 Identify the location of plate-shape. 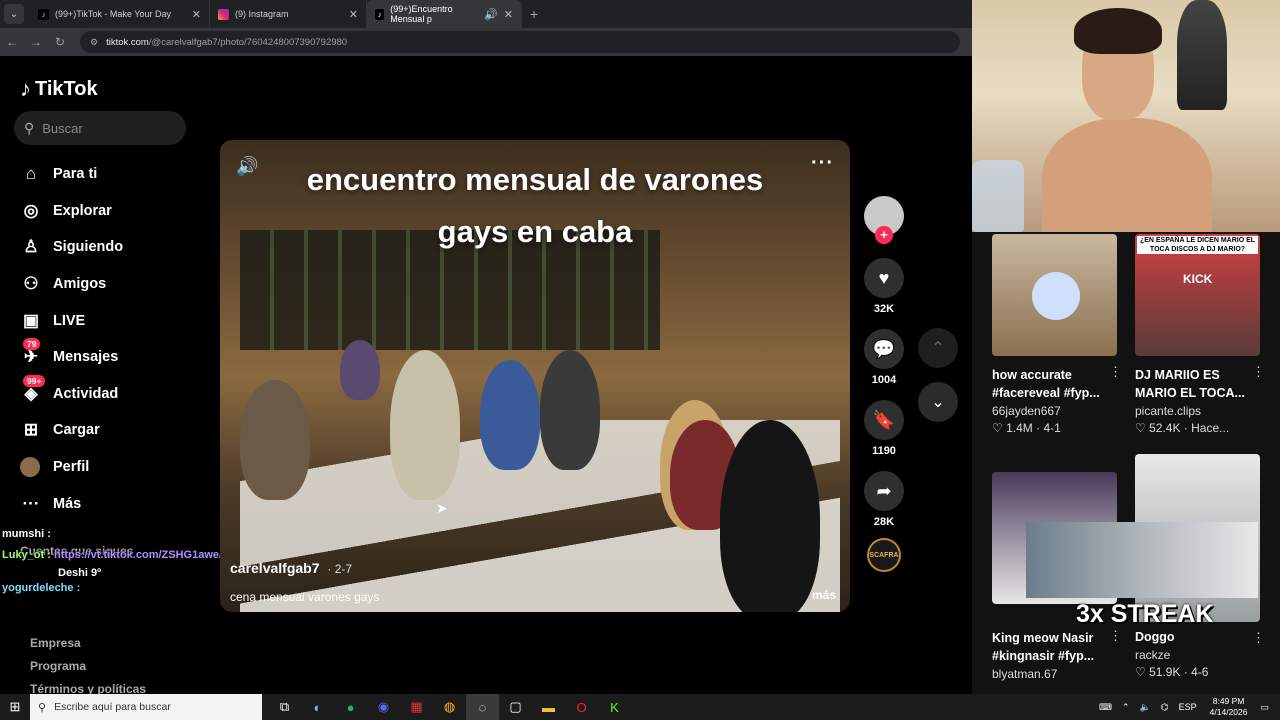
(1056, 296).